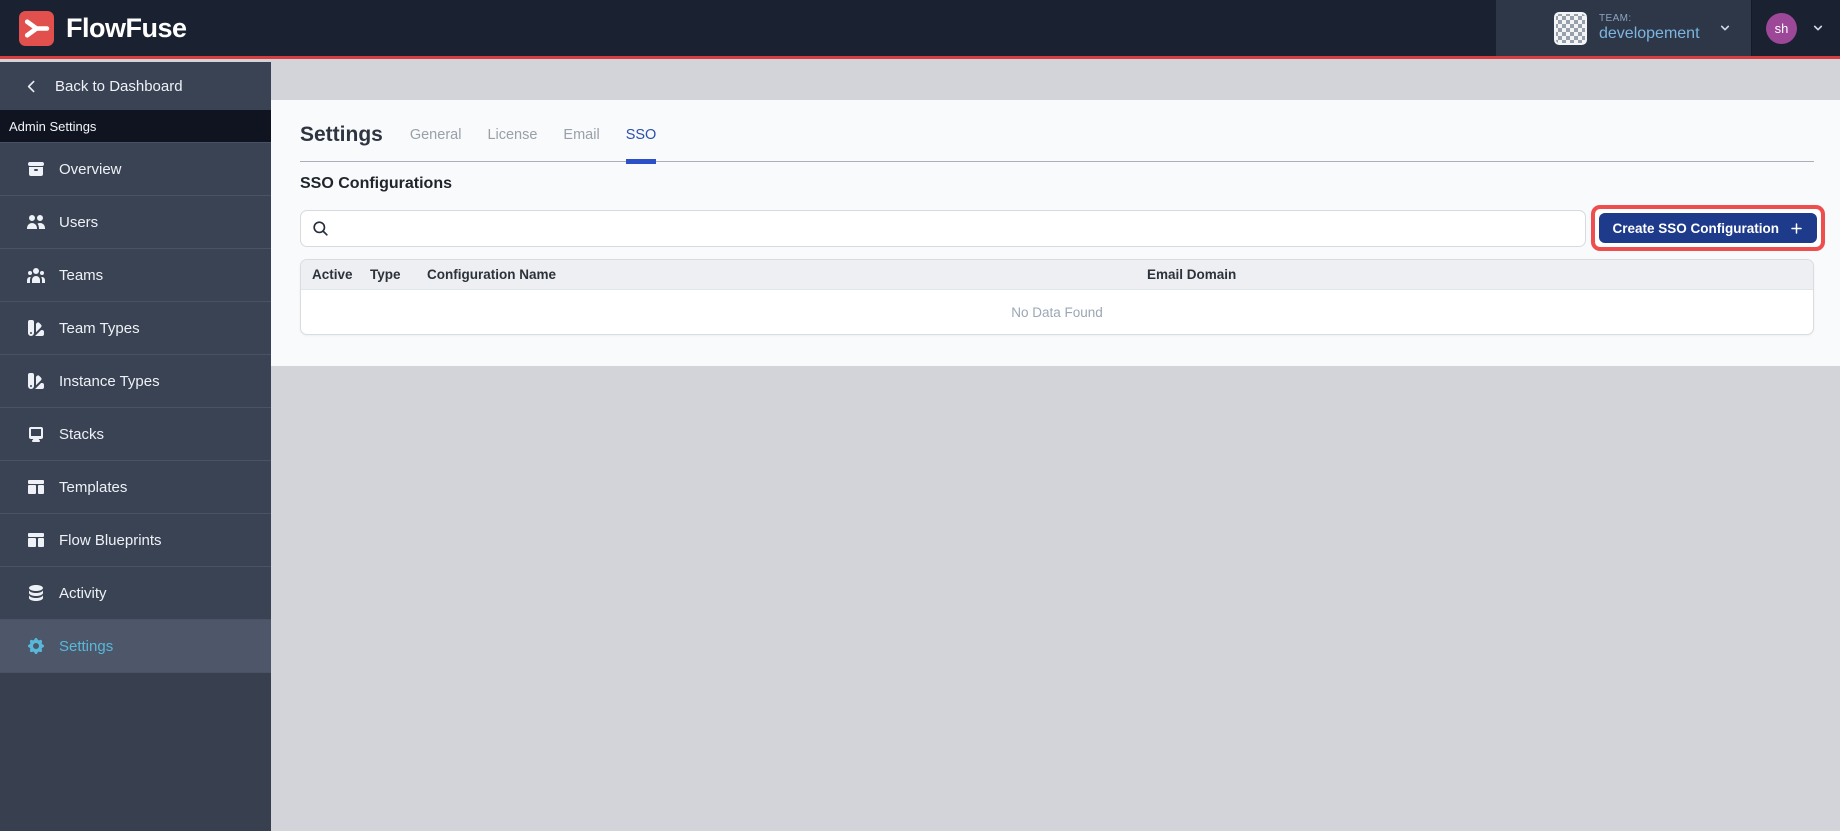 Image resolution: width=1840 pixels, height=831 pixels. Describe the element at coordinates (512, 134) in the screenshot. I see `tab-license: License` at that location.